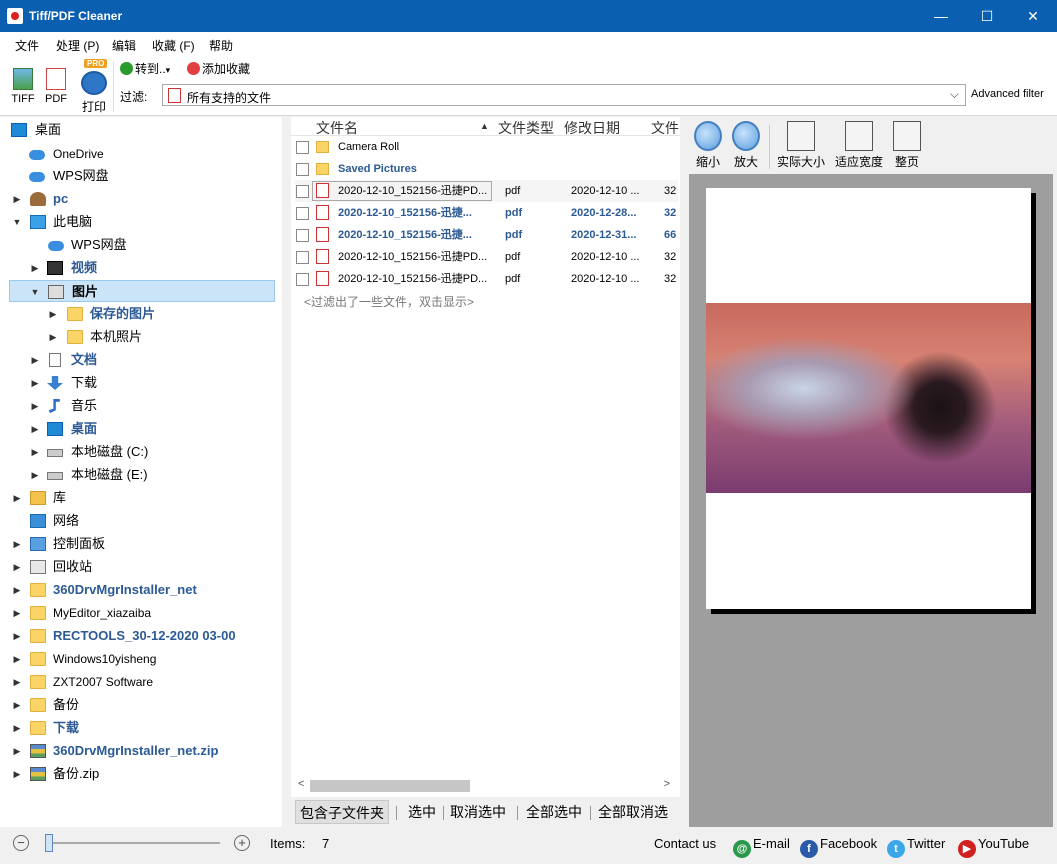 The height and width of the screenshot is (864, 1057). What do you see at coordinates (124, 45) in the screenshot?
I see `menu-edit: 编辑` at bounding box center [124, 45].